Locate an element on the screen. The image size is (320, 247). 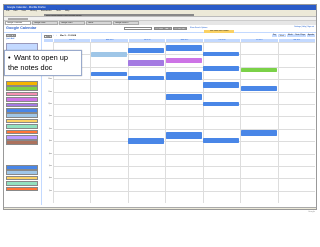
view-tabs: Day Week Month Next 4 Days Agenda is located at coordinates (293, 36).